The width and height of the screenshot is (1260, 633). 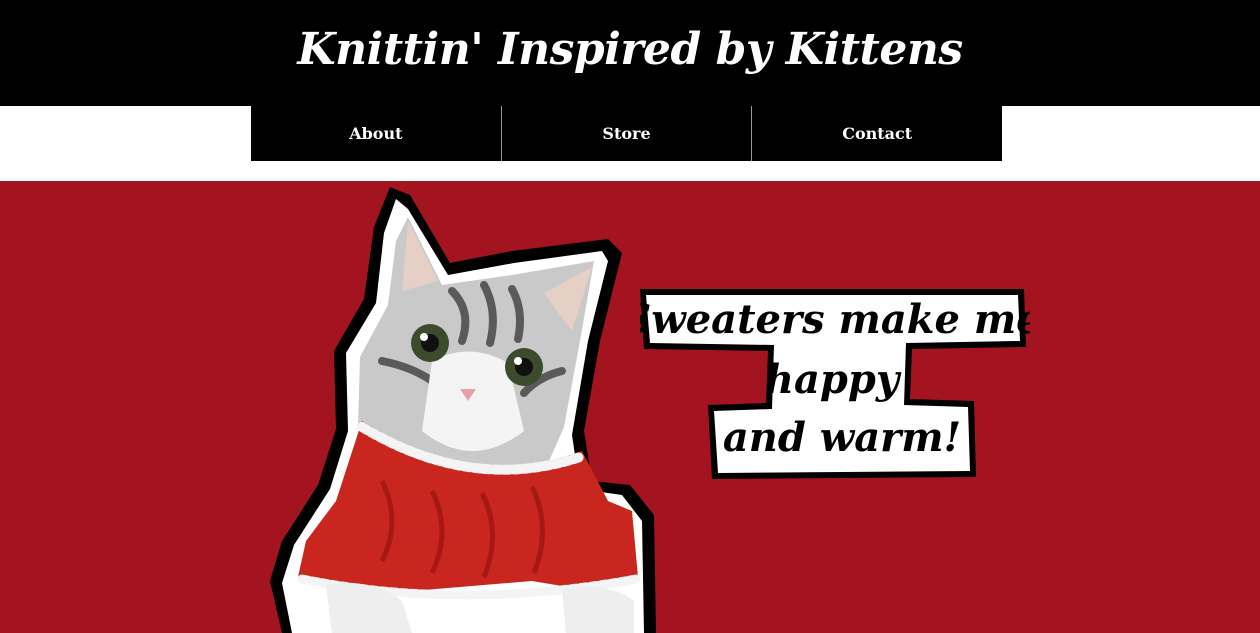 I want to click on nav-item-store: Store, so click(x=626, y=133).